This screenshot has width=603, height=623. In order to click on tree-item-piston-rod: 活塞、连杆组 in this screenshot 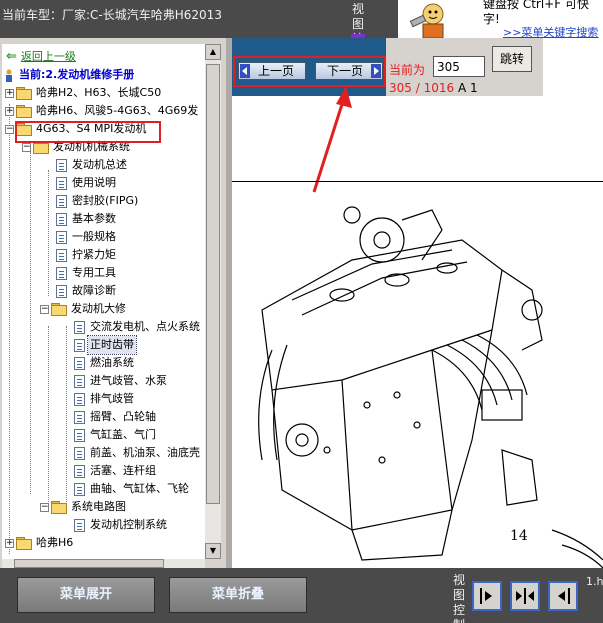, I will do `click(116, 471)`.